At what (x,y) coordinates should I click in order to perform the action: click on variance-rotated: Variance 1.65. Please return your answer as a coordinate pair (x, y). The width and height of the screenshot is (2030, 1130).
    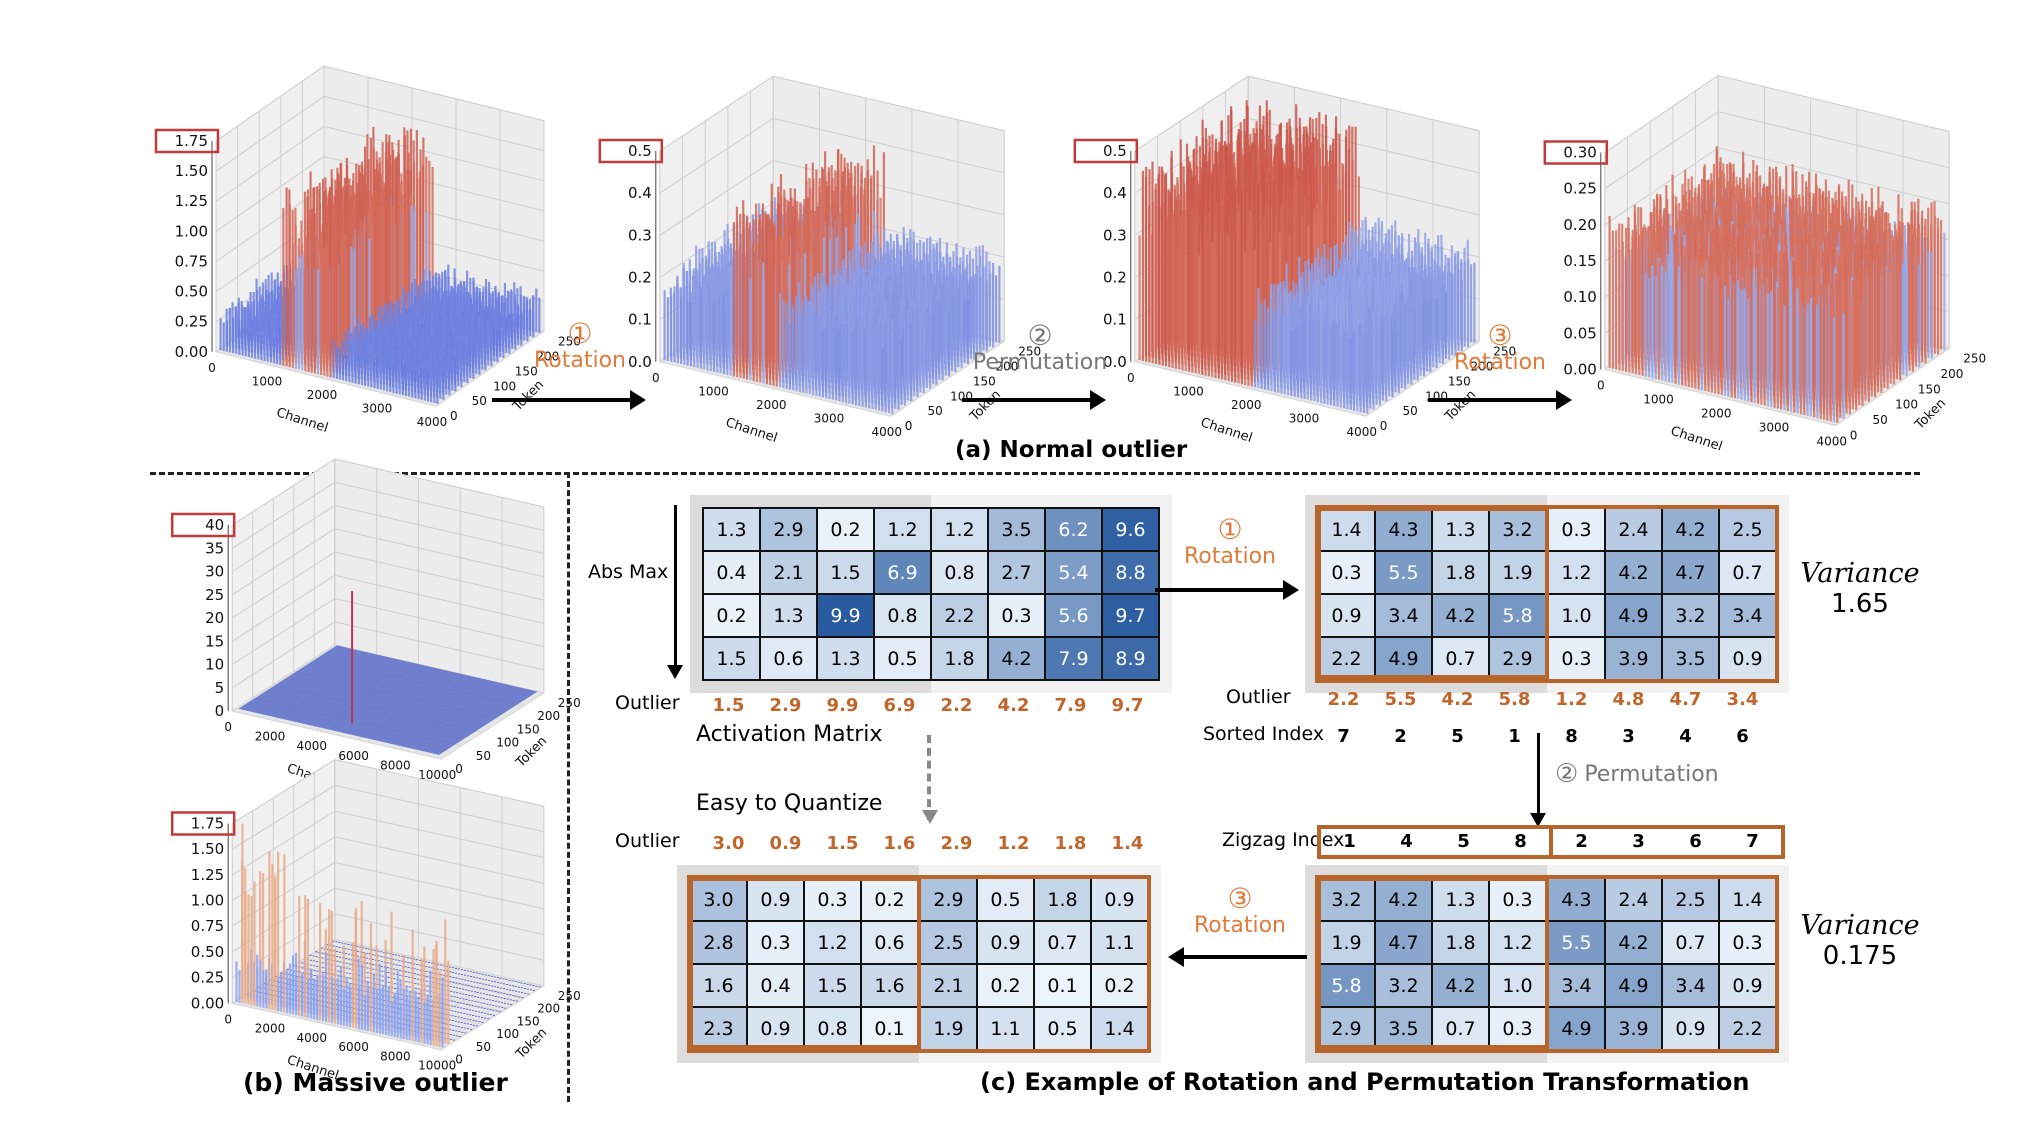
    Looking at the image, I should click on (1860, 588).